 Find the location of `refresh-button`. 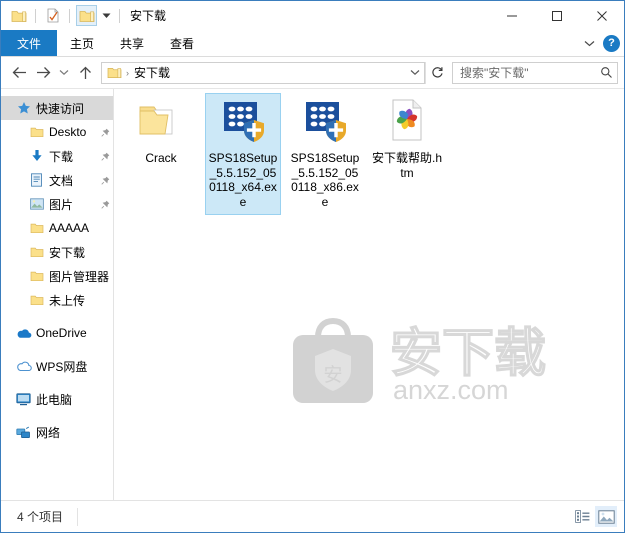

refresh-button is located at coordinates (436, 72).